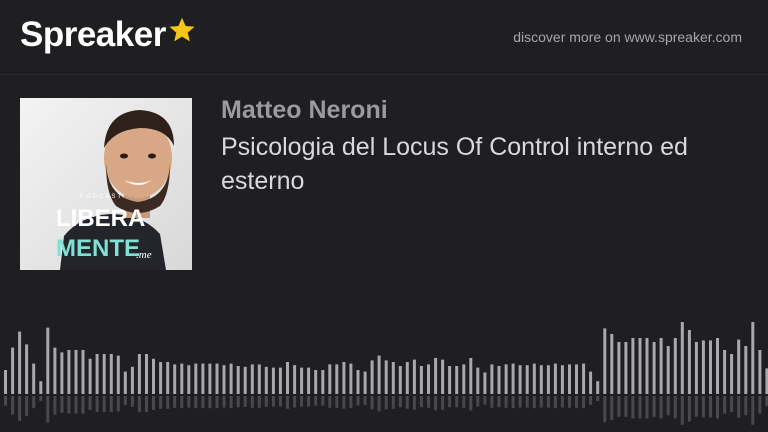  I want to click on cover-podcast-label: PODCAST, so click(101, 197).